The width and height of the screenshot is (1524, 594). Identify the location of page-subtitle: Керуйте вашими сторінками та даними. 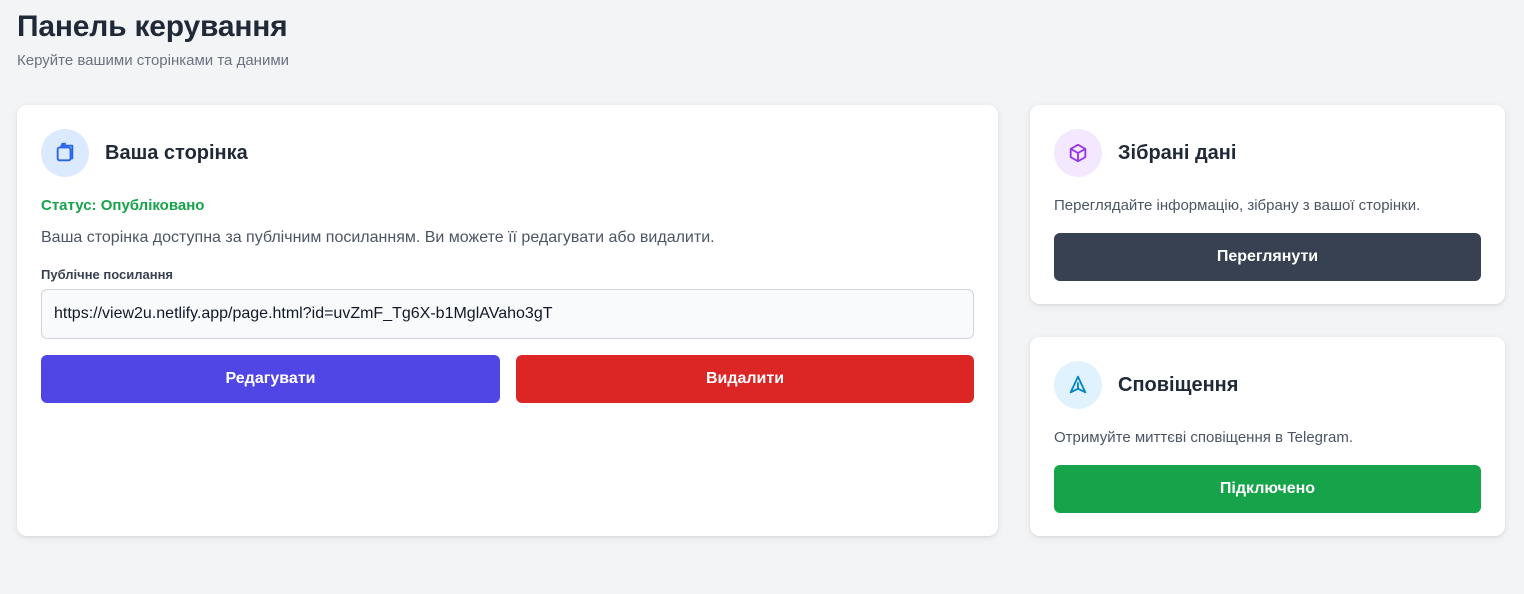
(153, 60).